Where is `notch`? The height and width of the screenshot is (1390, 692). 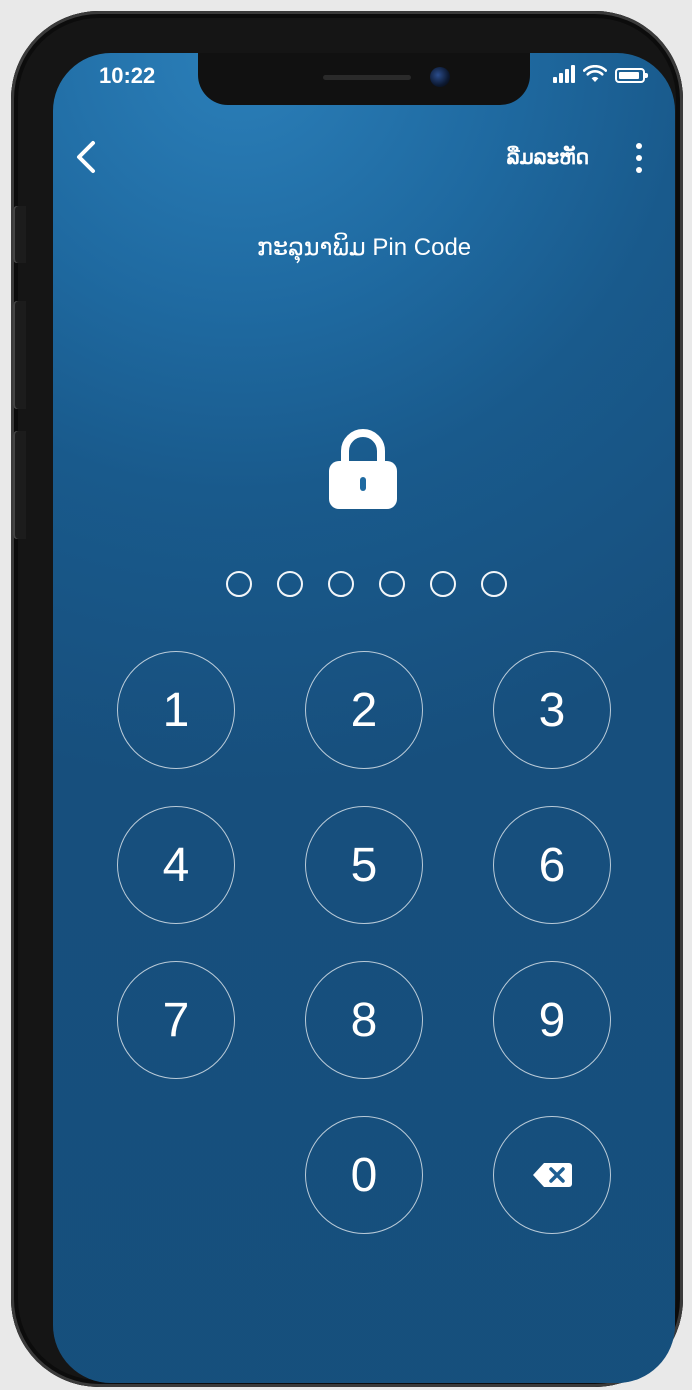 notch is located at coordinates (364, 79).